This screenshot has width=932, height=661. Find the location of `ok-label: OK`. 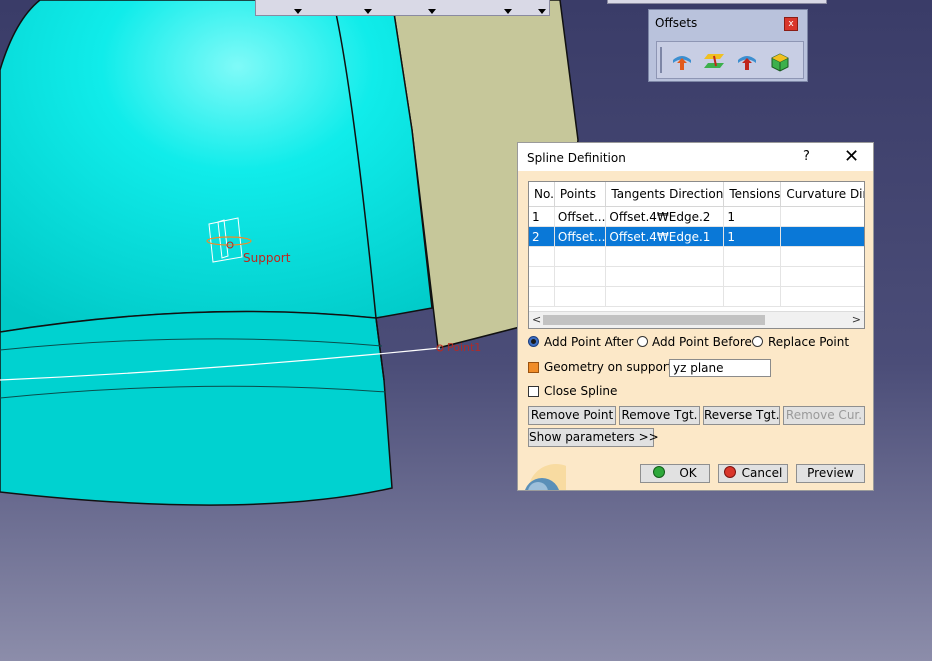

ok-label: OK is located at coordinates (688, 473).